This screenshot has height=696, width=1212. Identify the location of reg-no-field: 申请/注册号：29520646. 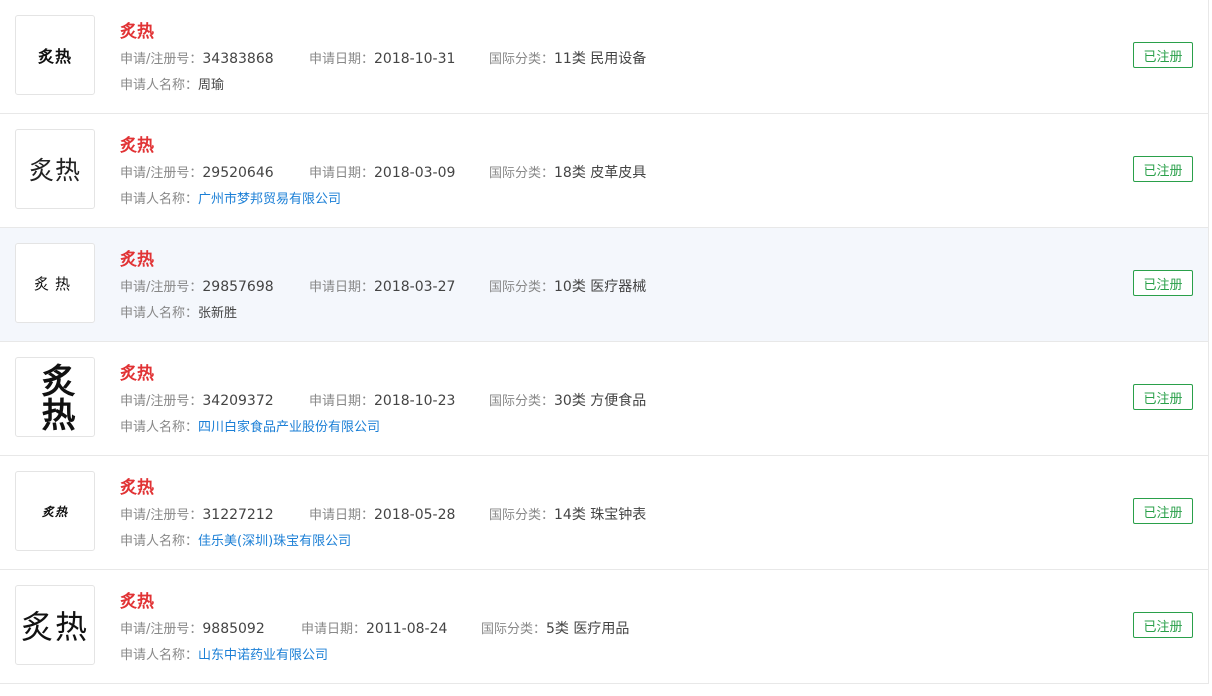
(214, 173).